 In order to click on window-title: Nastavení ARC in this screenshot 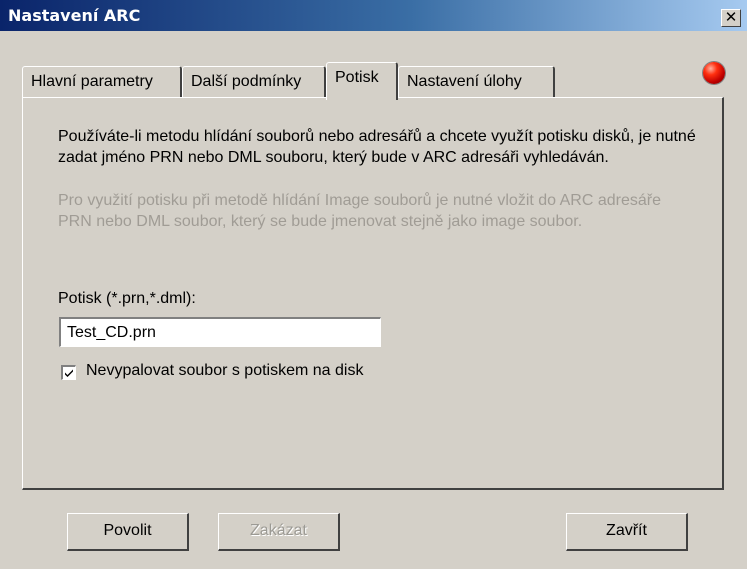, I will do `click(74, 15)`.